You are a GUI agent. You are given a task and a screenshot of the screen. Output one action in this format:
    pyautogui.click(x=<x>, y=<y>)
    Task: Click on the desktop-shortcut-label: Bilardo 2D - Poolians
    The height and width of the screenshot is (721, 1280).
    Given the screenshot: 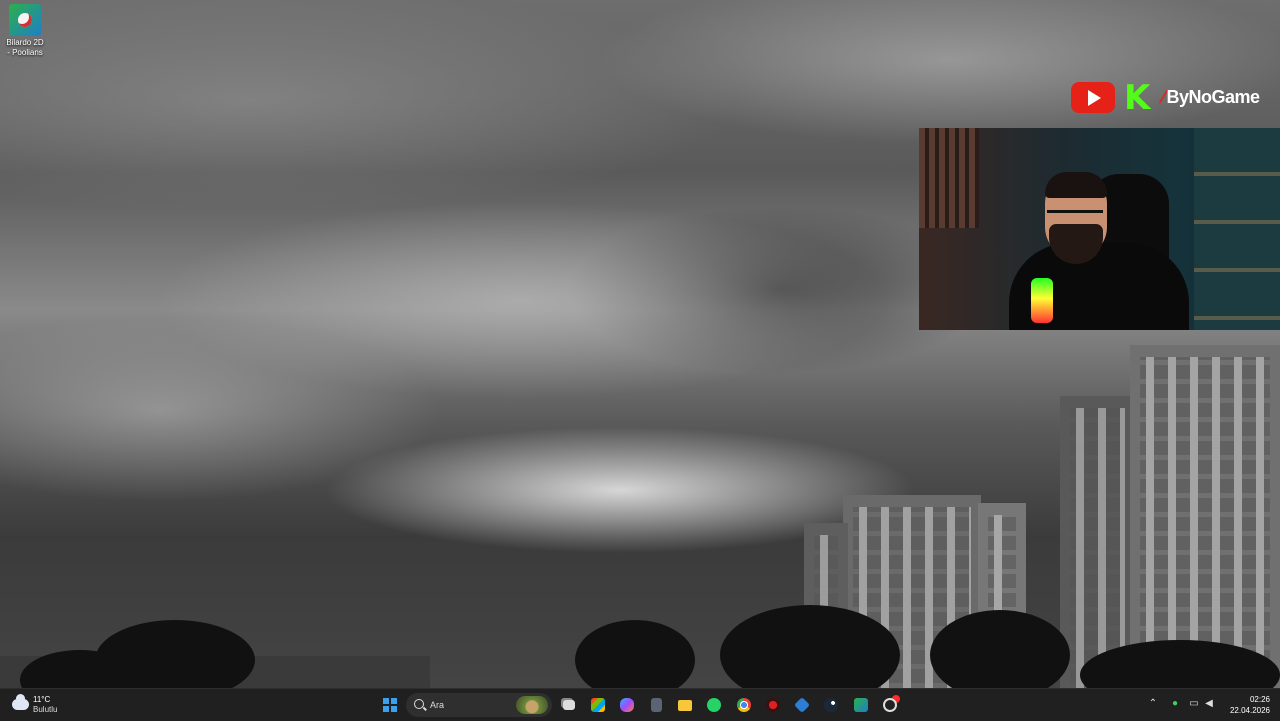 What is the action you would take?
    pyautogui.click(x=25, y=47)
    